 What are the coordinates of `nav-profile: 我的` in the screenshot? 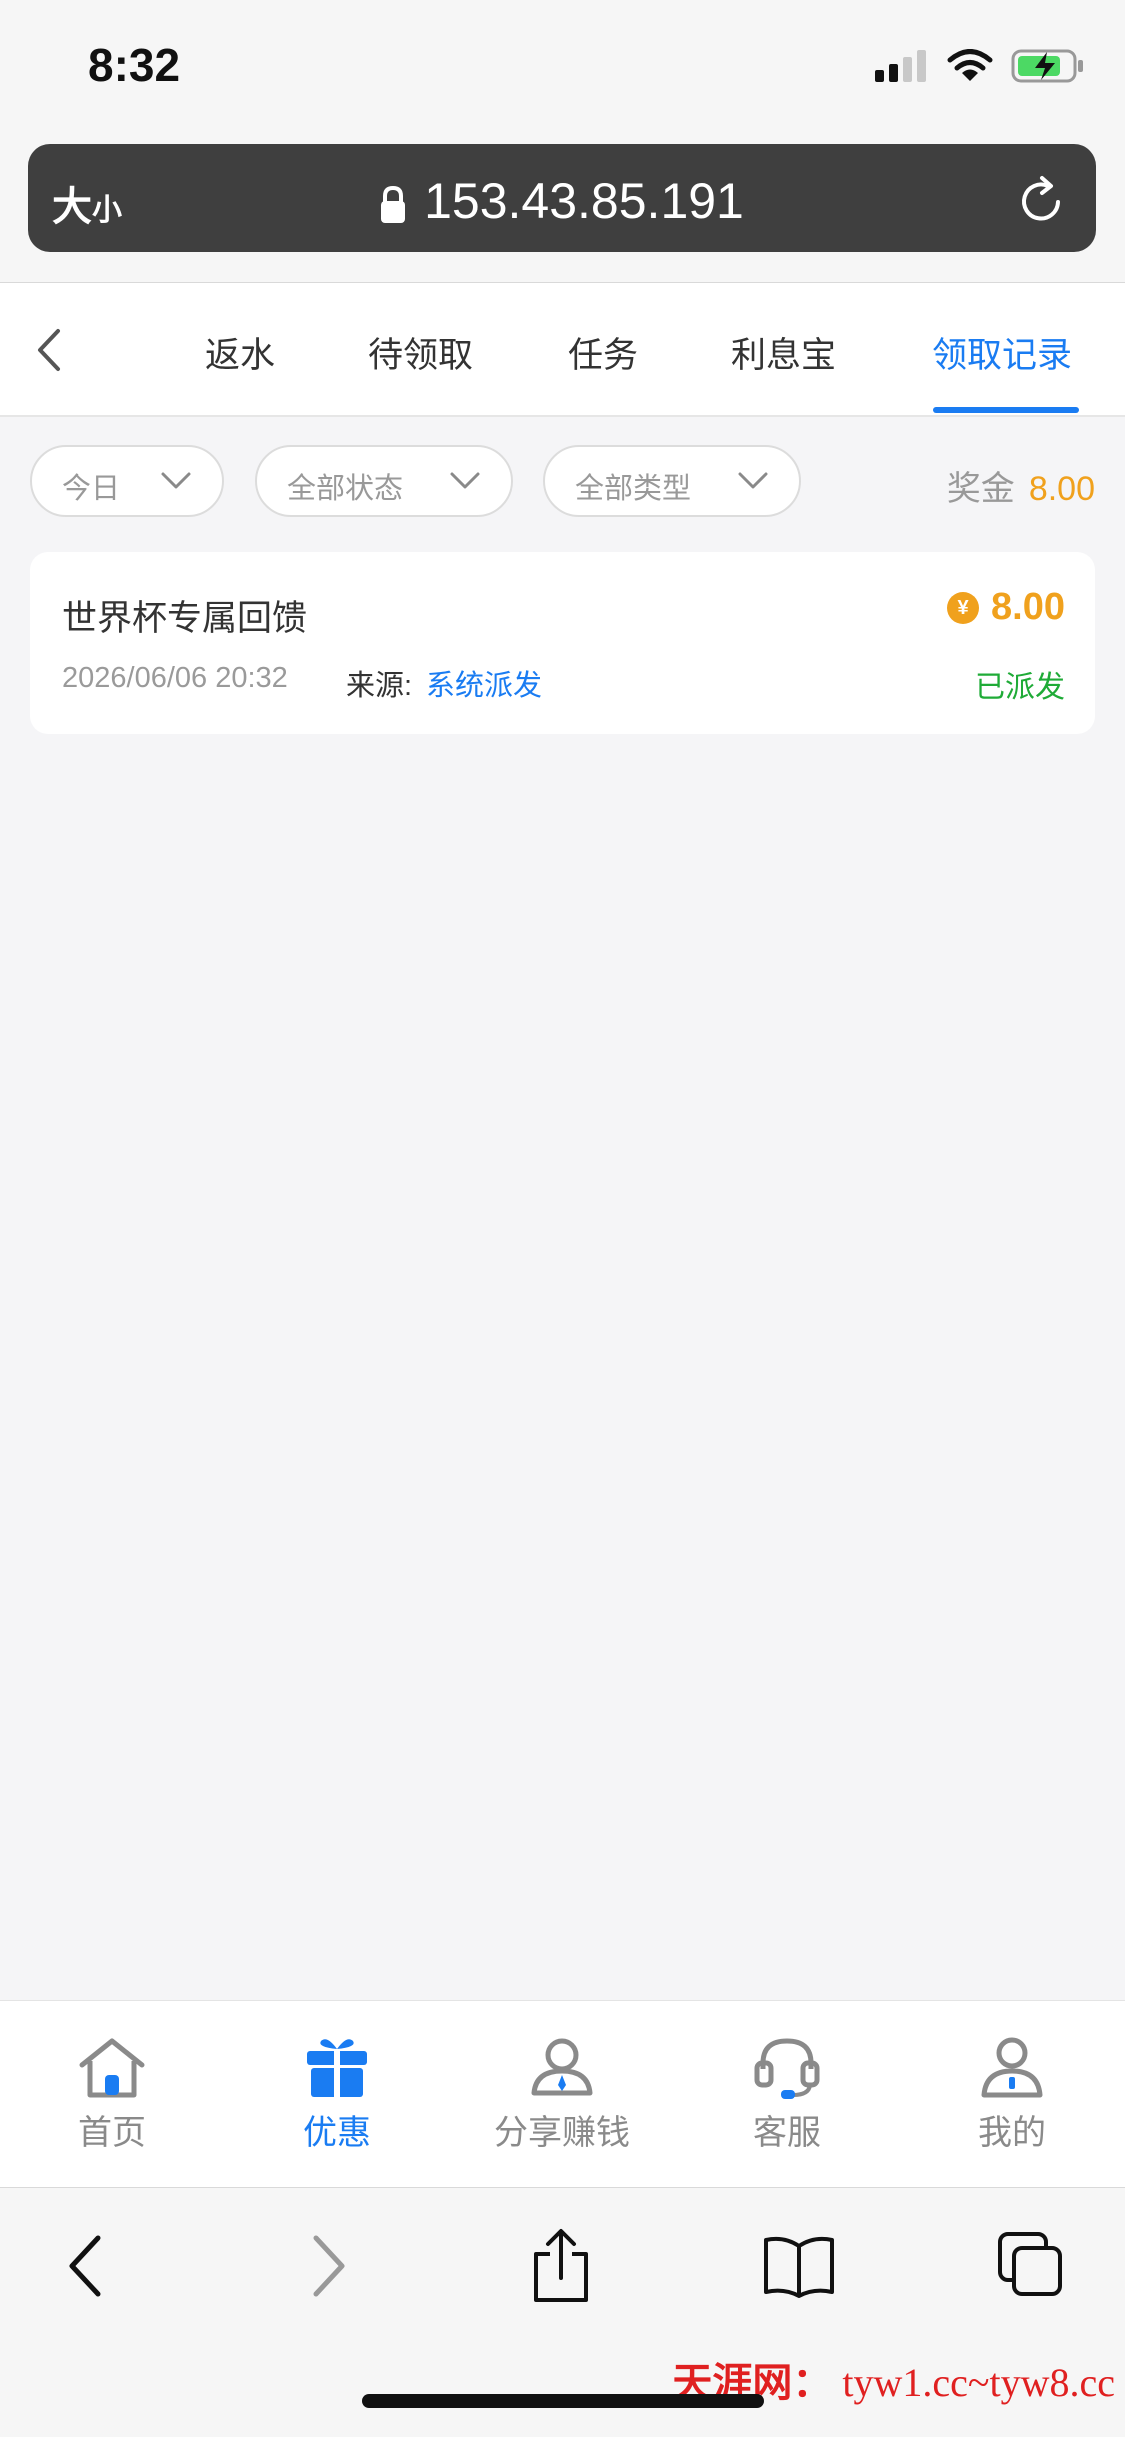 It's located at (1012, 2094).